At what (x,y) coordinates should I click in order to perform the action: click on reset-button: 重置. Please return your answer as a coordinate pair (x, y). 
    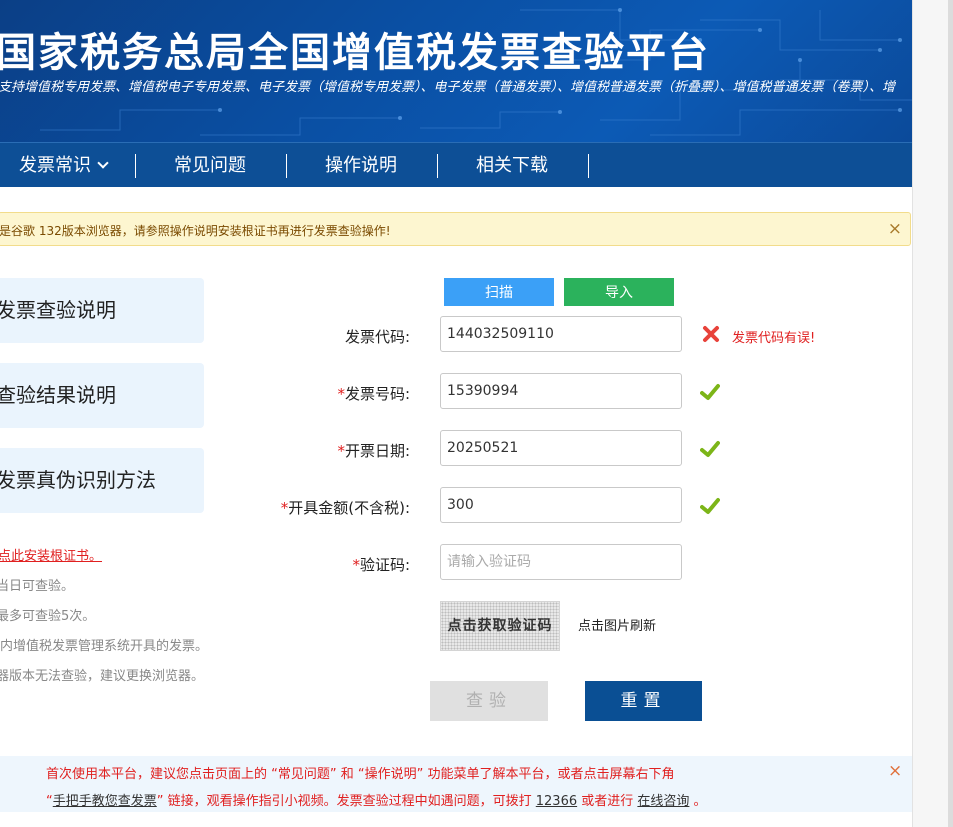
    Looking at the image, I should click on (643, 701).